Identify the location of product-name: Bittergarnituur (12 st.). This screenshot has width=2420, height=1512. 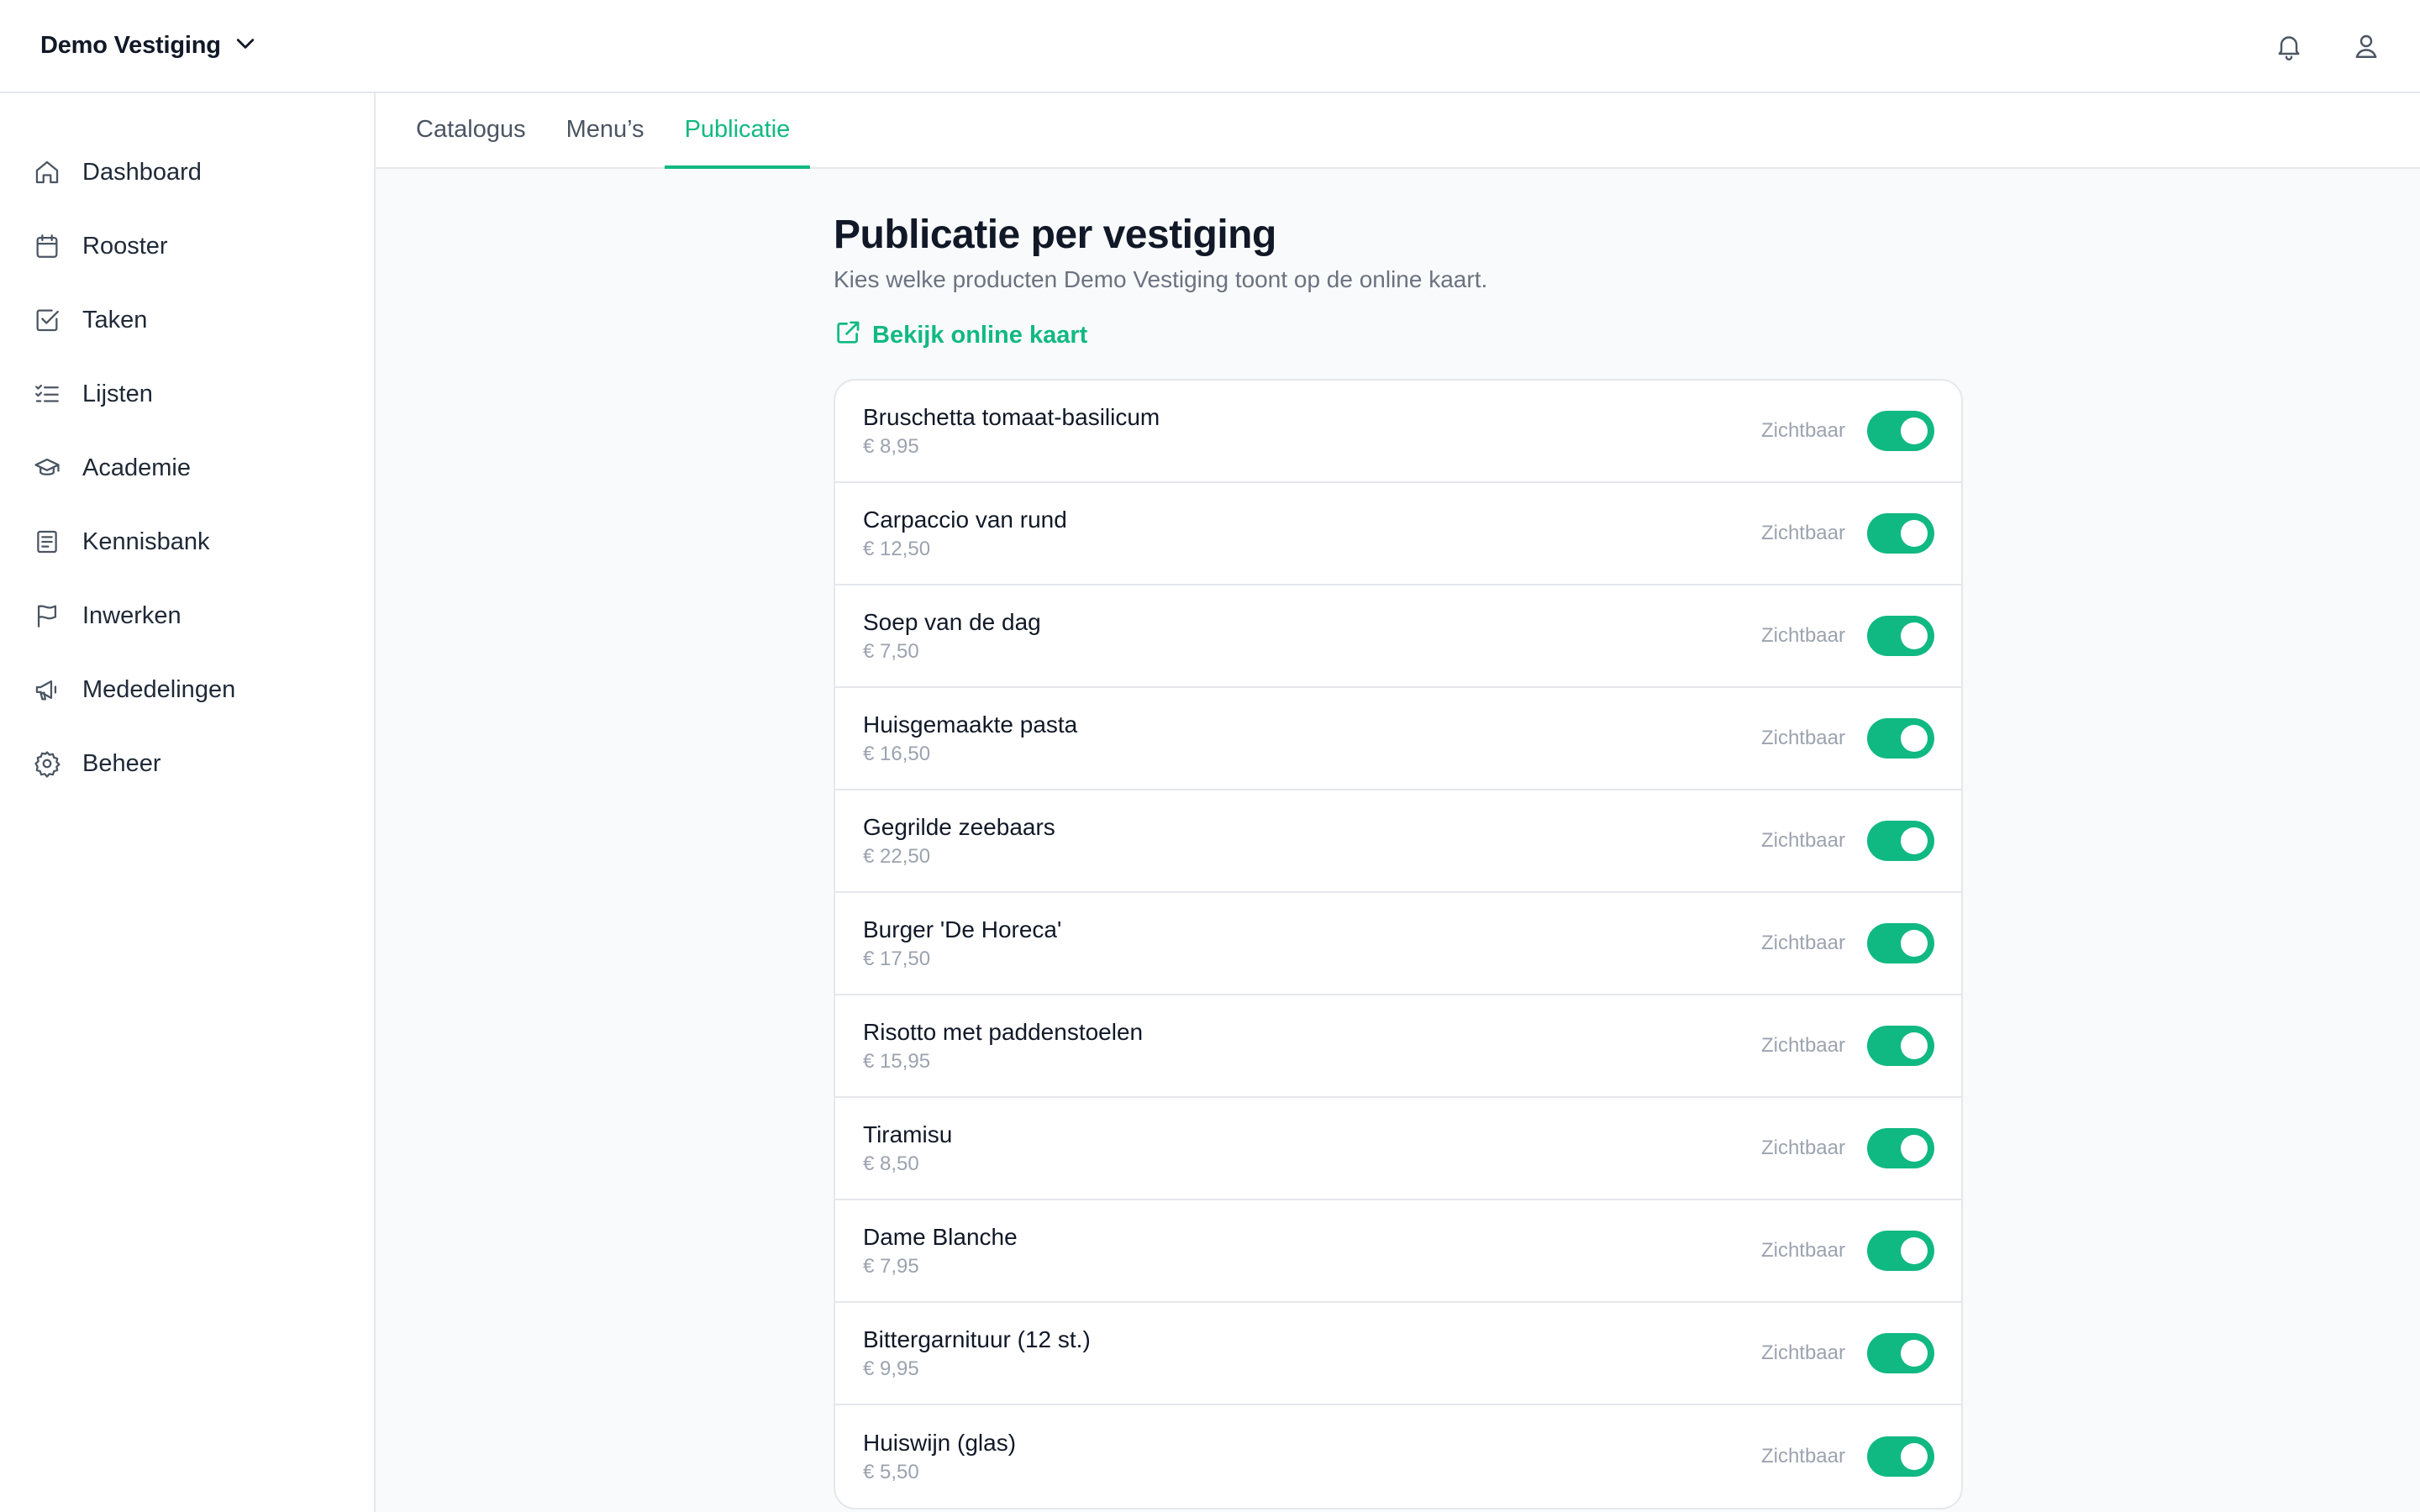
(977, 1339).